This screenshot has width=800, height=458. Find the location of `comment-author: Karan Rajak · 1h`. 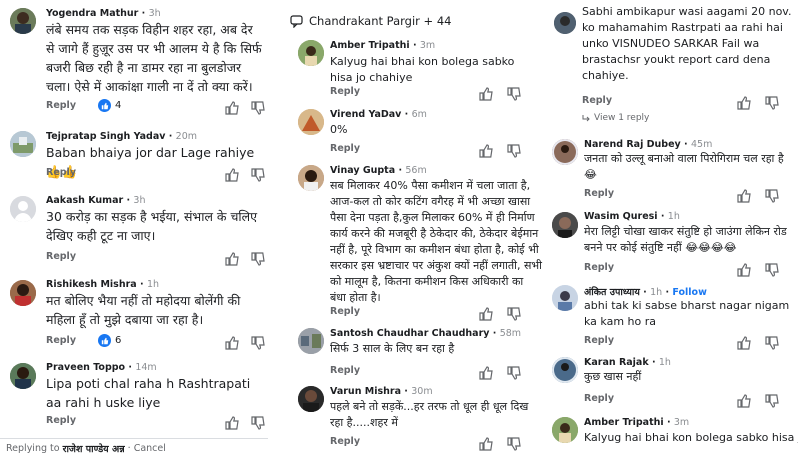

comment-author: Karan Rajak · 1h is located at coordinates (627, 362).